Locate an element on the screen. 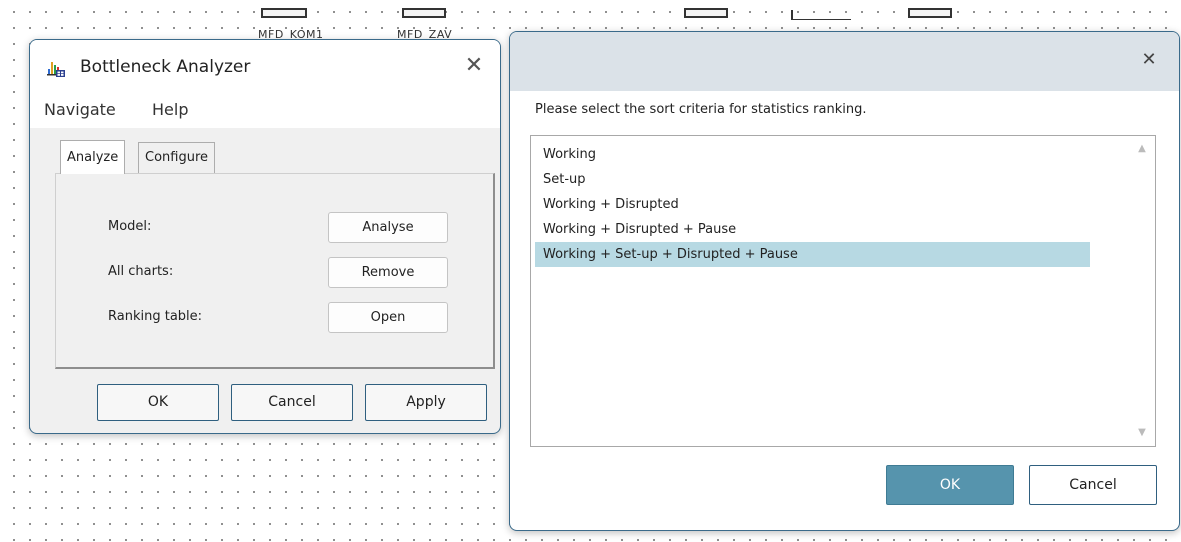 The width and height of the screenshot is (1181, 542). list-item: Set-up is located at coordinates (812, 179).